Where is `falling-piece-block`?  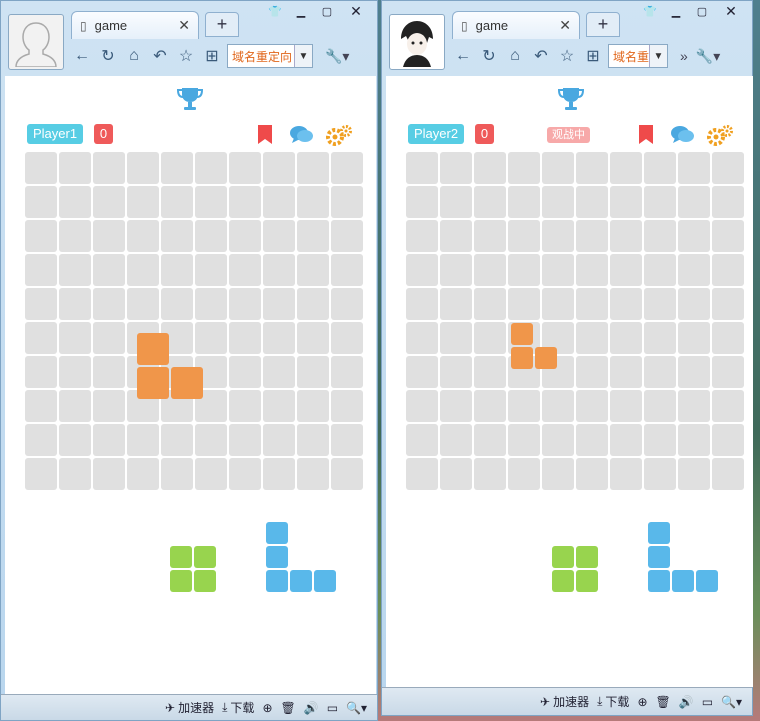 falling-piece-block is located at coordinates (546, 358).